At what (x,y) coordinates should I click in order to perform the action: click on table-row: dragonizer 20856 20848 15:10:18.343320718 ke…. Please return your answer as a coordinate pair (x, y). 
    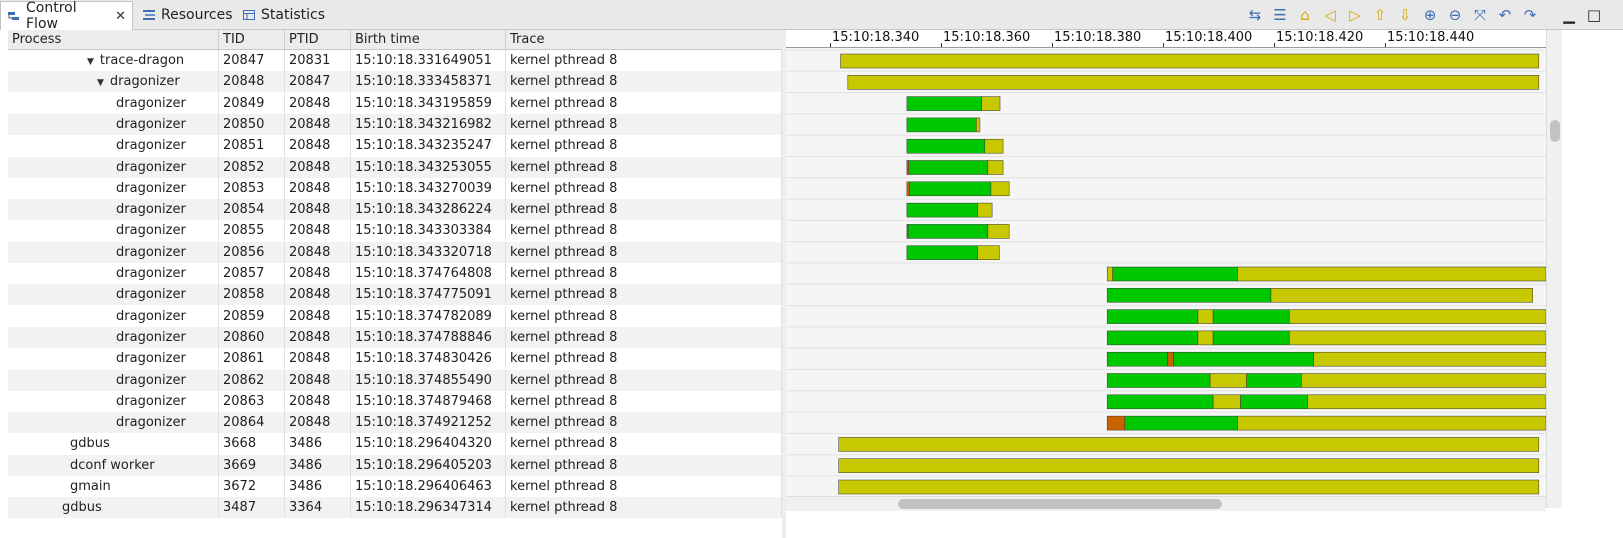
    Looking at the image, I should click on (395, 252).